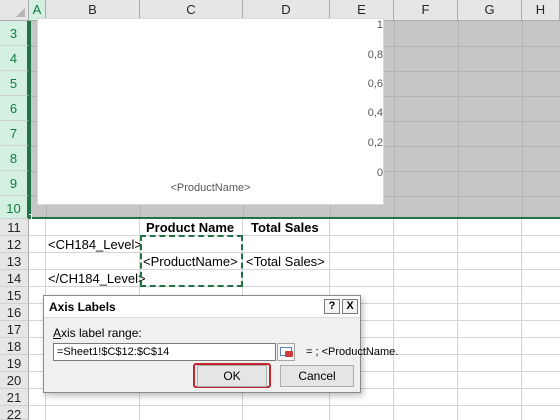  I want to click on ok-button: OK, so click(232, 376).